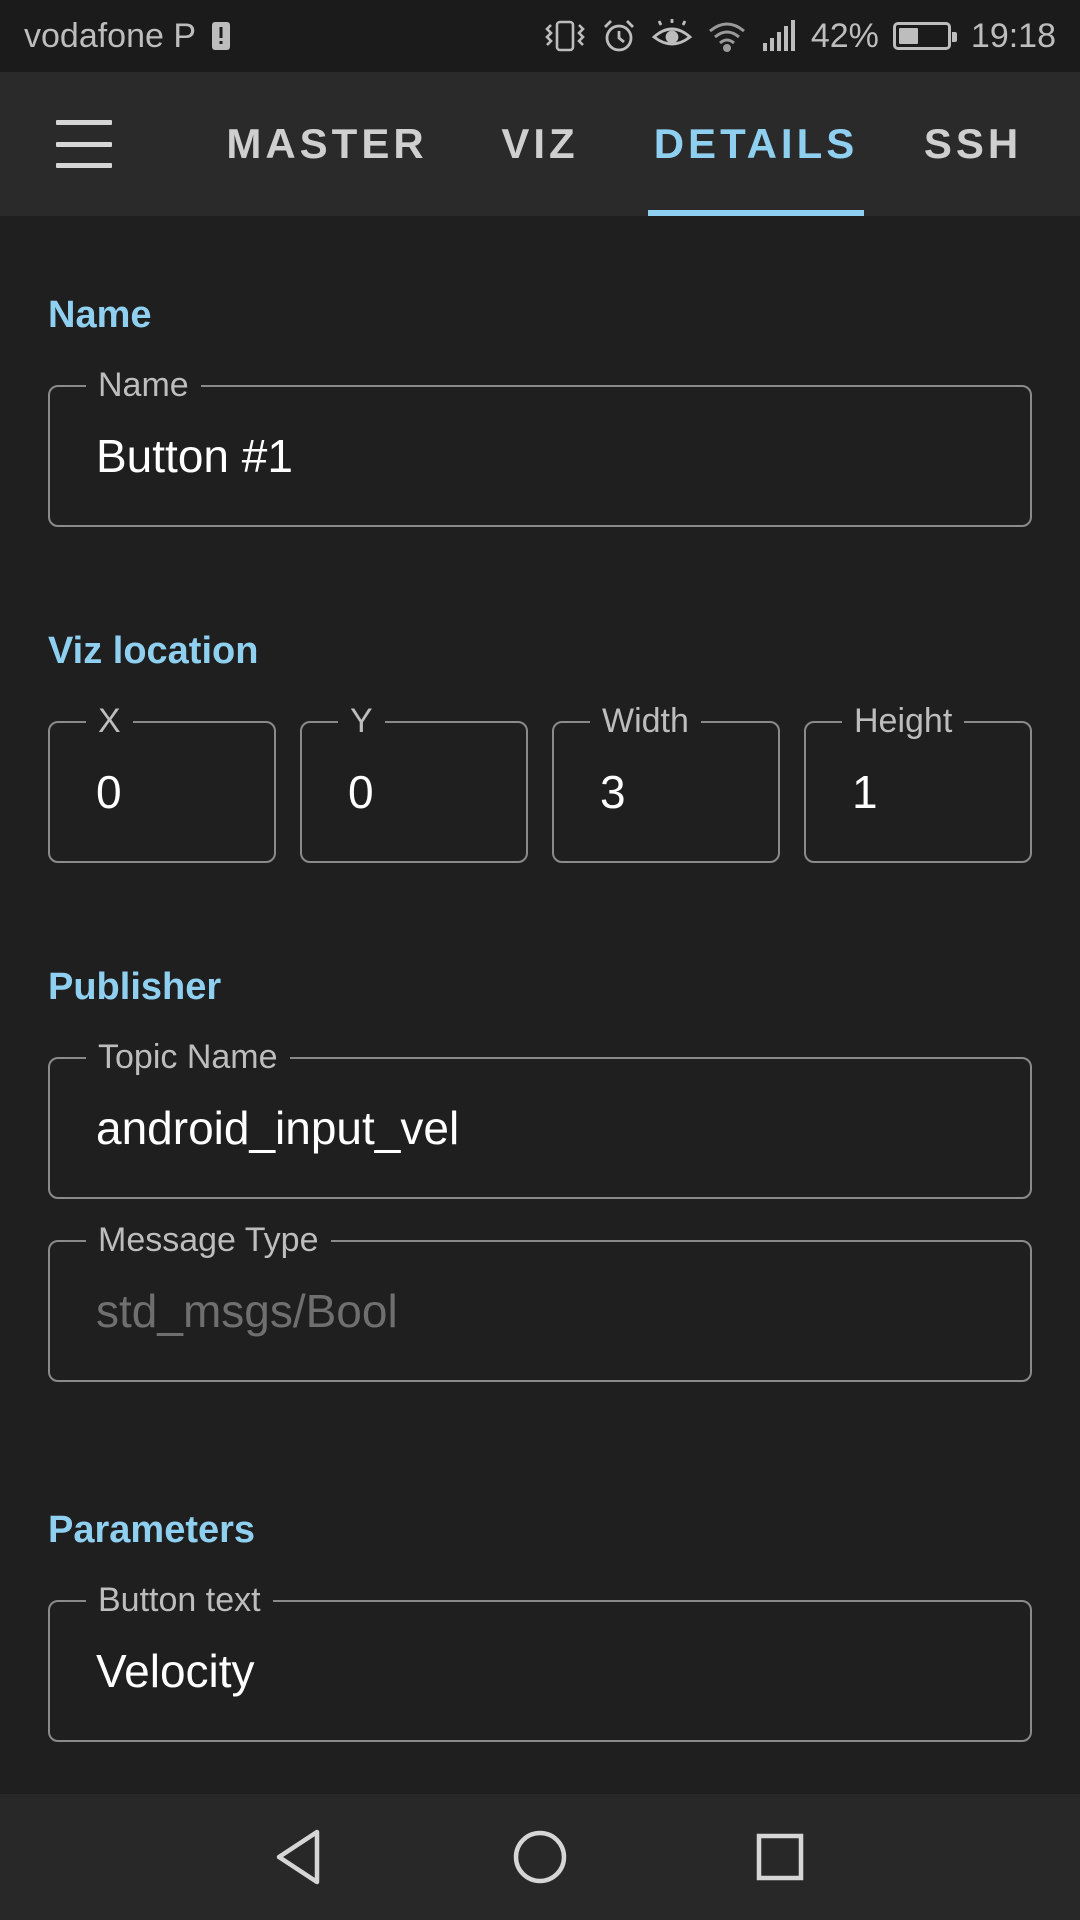  What do you see at coordinates (110, 35) in the screenshot?
I see `carrier-name: vodafone P` at bounding box center [110, 35].